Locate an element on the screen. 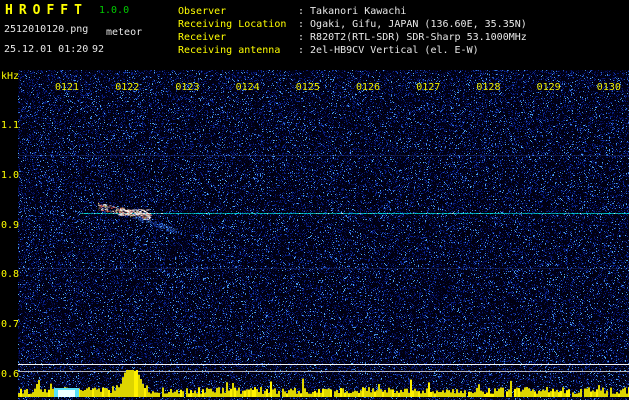 The width and height of the screenshot is (629, 400). mode-label: meteor is located at coordinates (124, 32).